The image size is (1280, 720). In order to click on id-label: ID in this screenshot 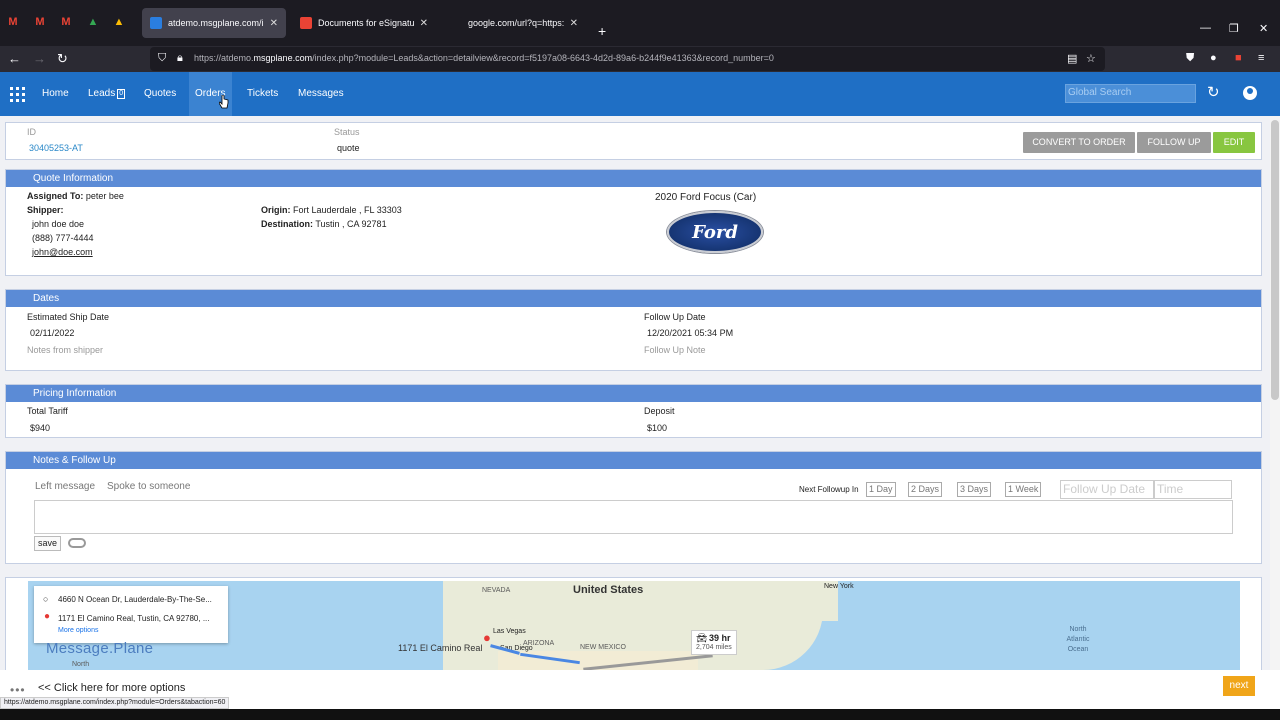, I will do `click(31, 132)`.